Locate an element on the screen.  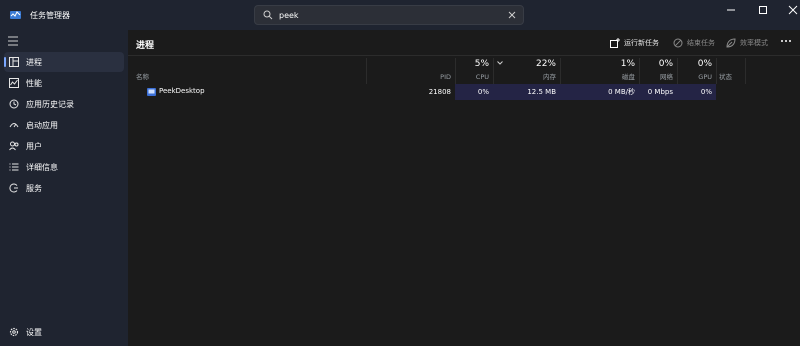
details-icon is located at coordinates (14, 167).